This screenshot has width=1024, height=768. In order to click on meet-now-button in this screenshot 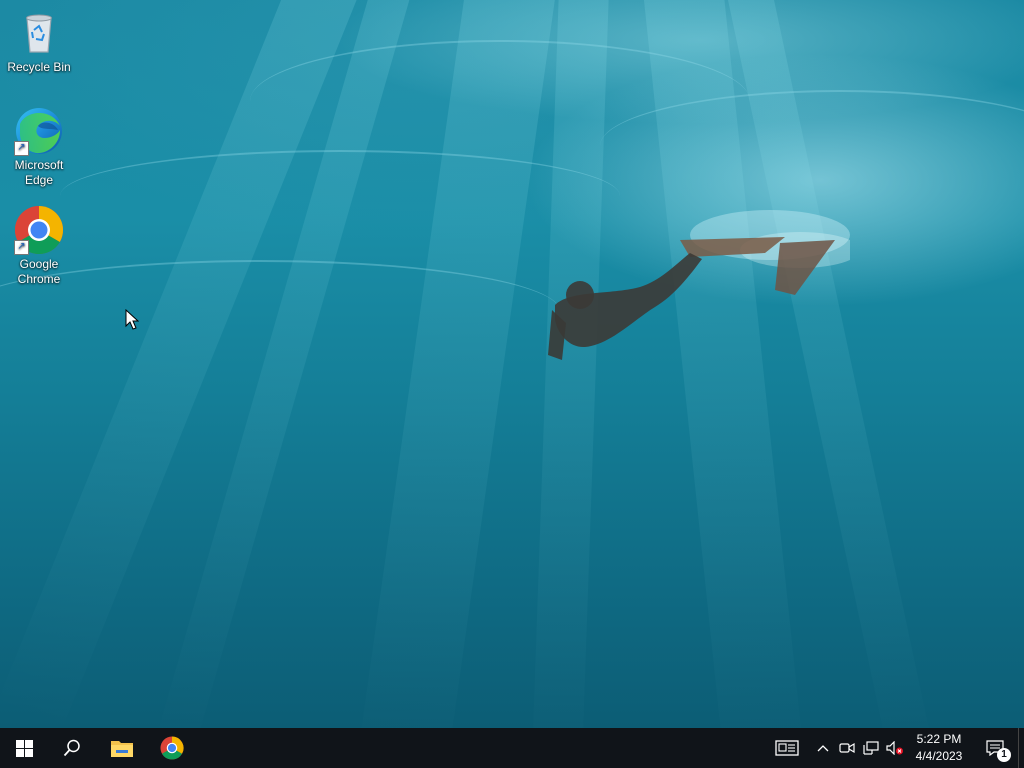, I will do `click(847, 748)`.